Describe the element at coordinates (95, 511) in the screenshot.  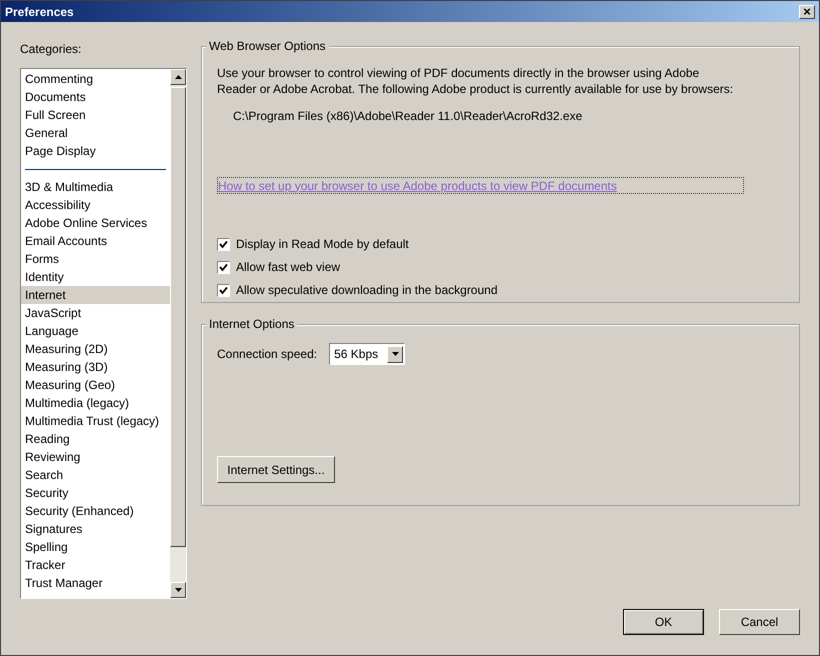
I see `category-item: Security (Enhanced)` at that location.